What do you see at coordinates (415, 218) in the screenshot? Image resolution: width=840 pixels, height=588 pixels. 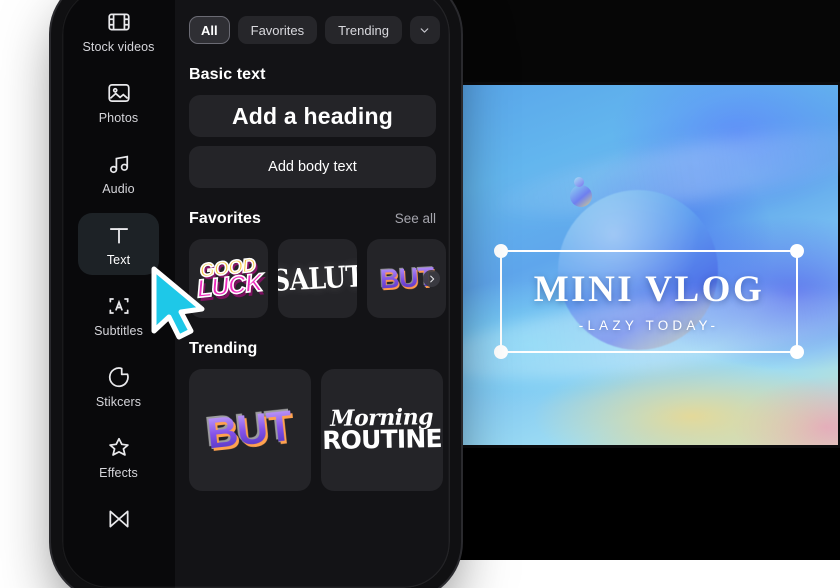 I see `see-all-link: See all` at bounding box center [415, 218].